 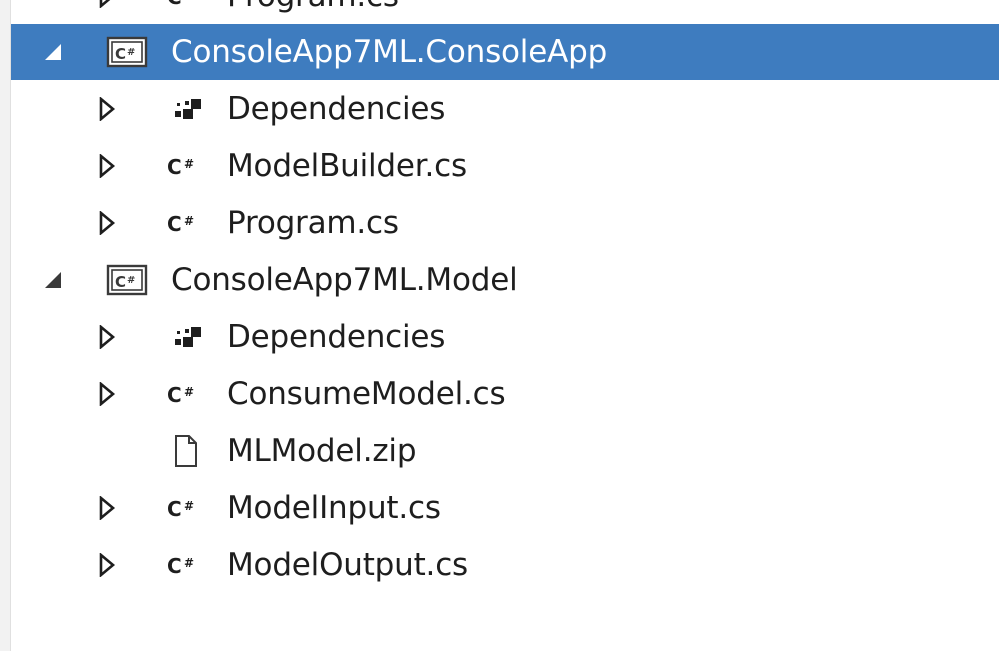 What do you see at coordinates (344, 280) in the screenshot?
I see `tree-item-label: ConsoleApp7ML.Model` at bounding box center [344, 280].